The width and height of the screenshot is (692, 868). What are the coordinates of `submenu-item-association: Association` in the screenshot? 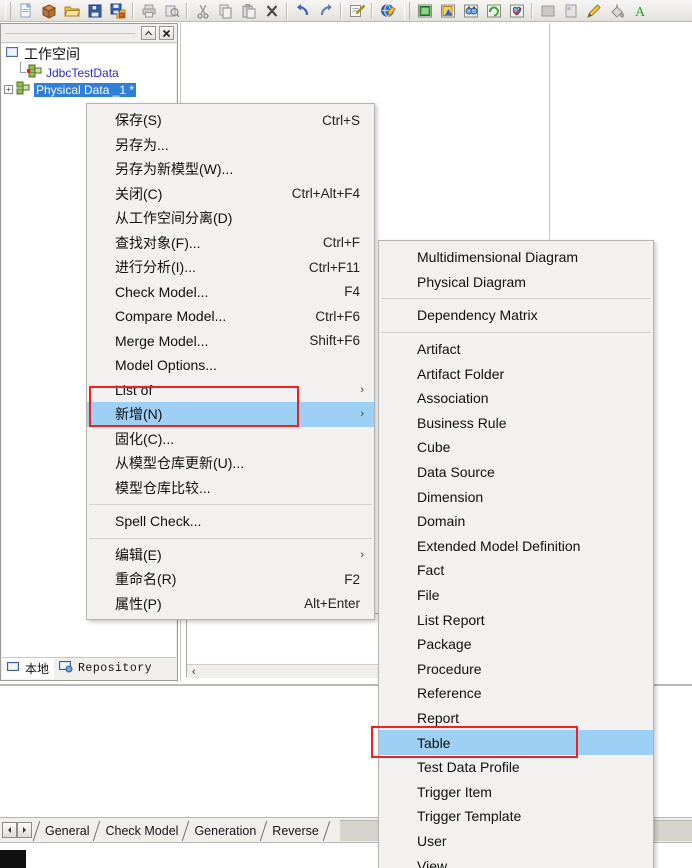 It's located at (516, 398).